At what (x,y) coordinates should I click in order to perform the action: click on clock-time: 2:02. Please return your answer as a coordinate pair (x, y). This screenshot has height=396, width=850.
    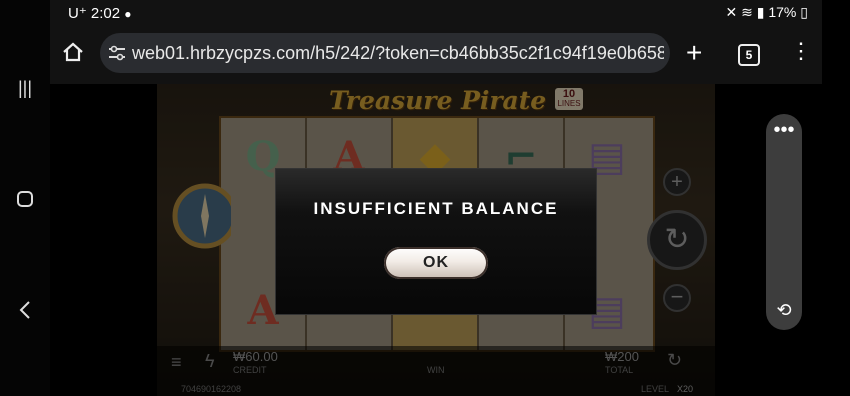
    Looking at the image, I should click on (105, 13).